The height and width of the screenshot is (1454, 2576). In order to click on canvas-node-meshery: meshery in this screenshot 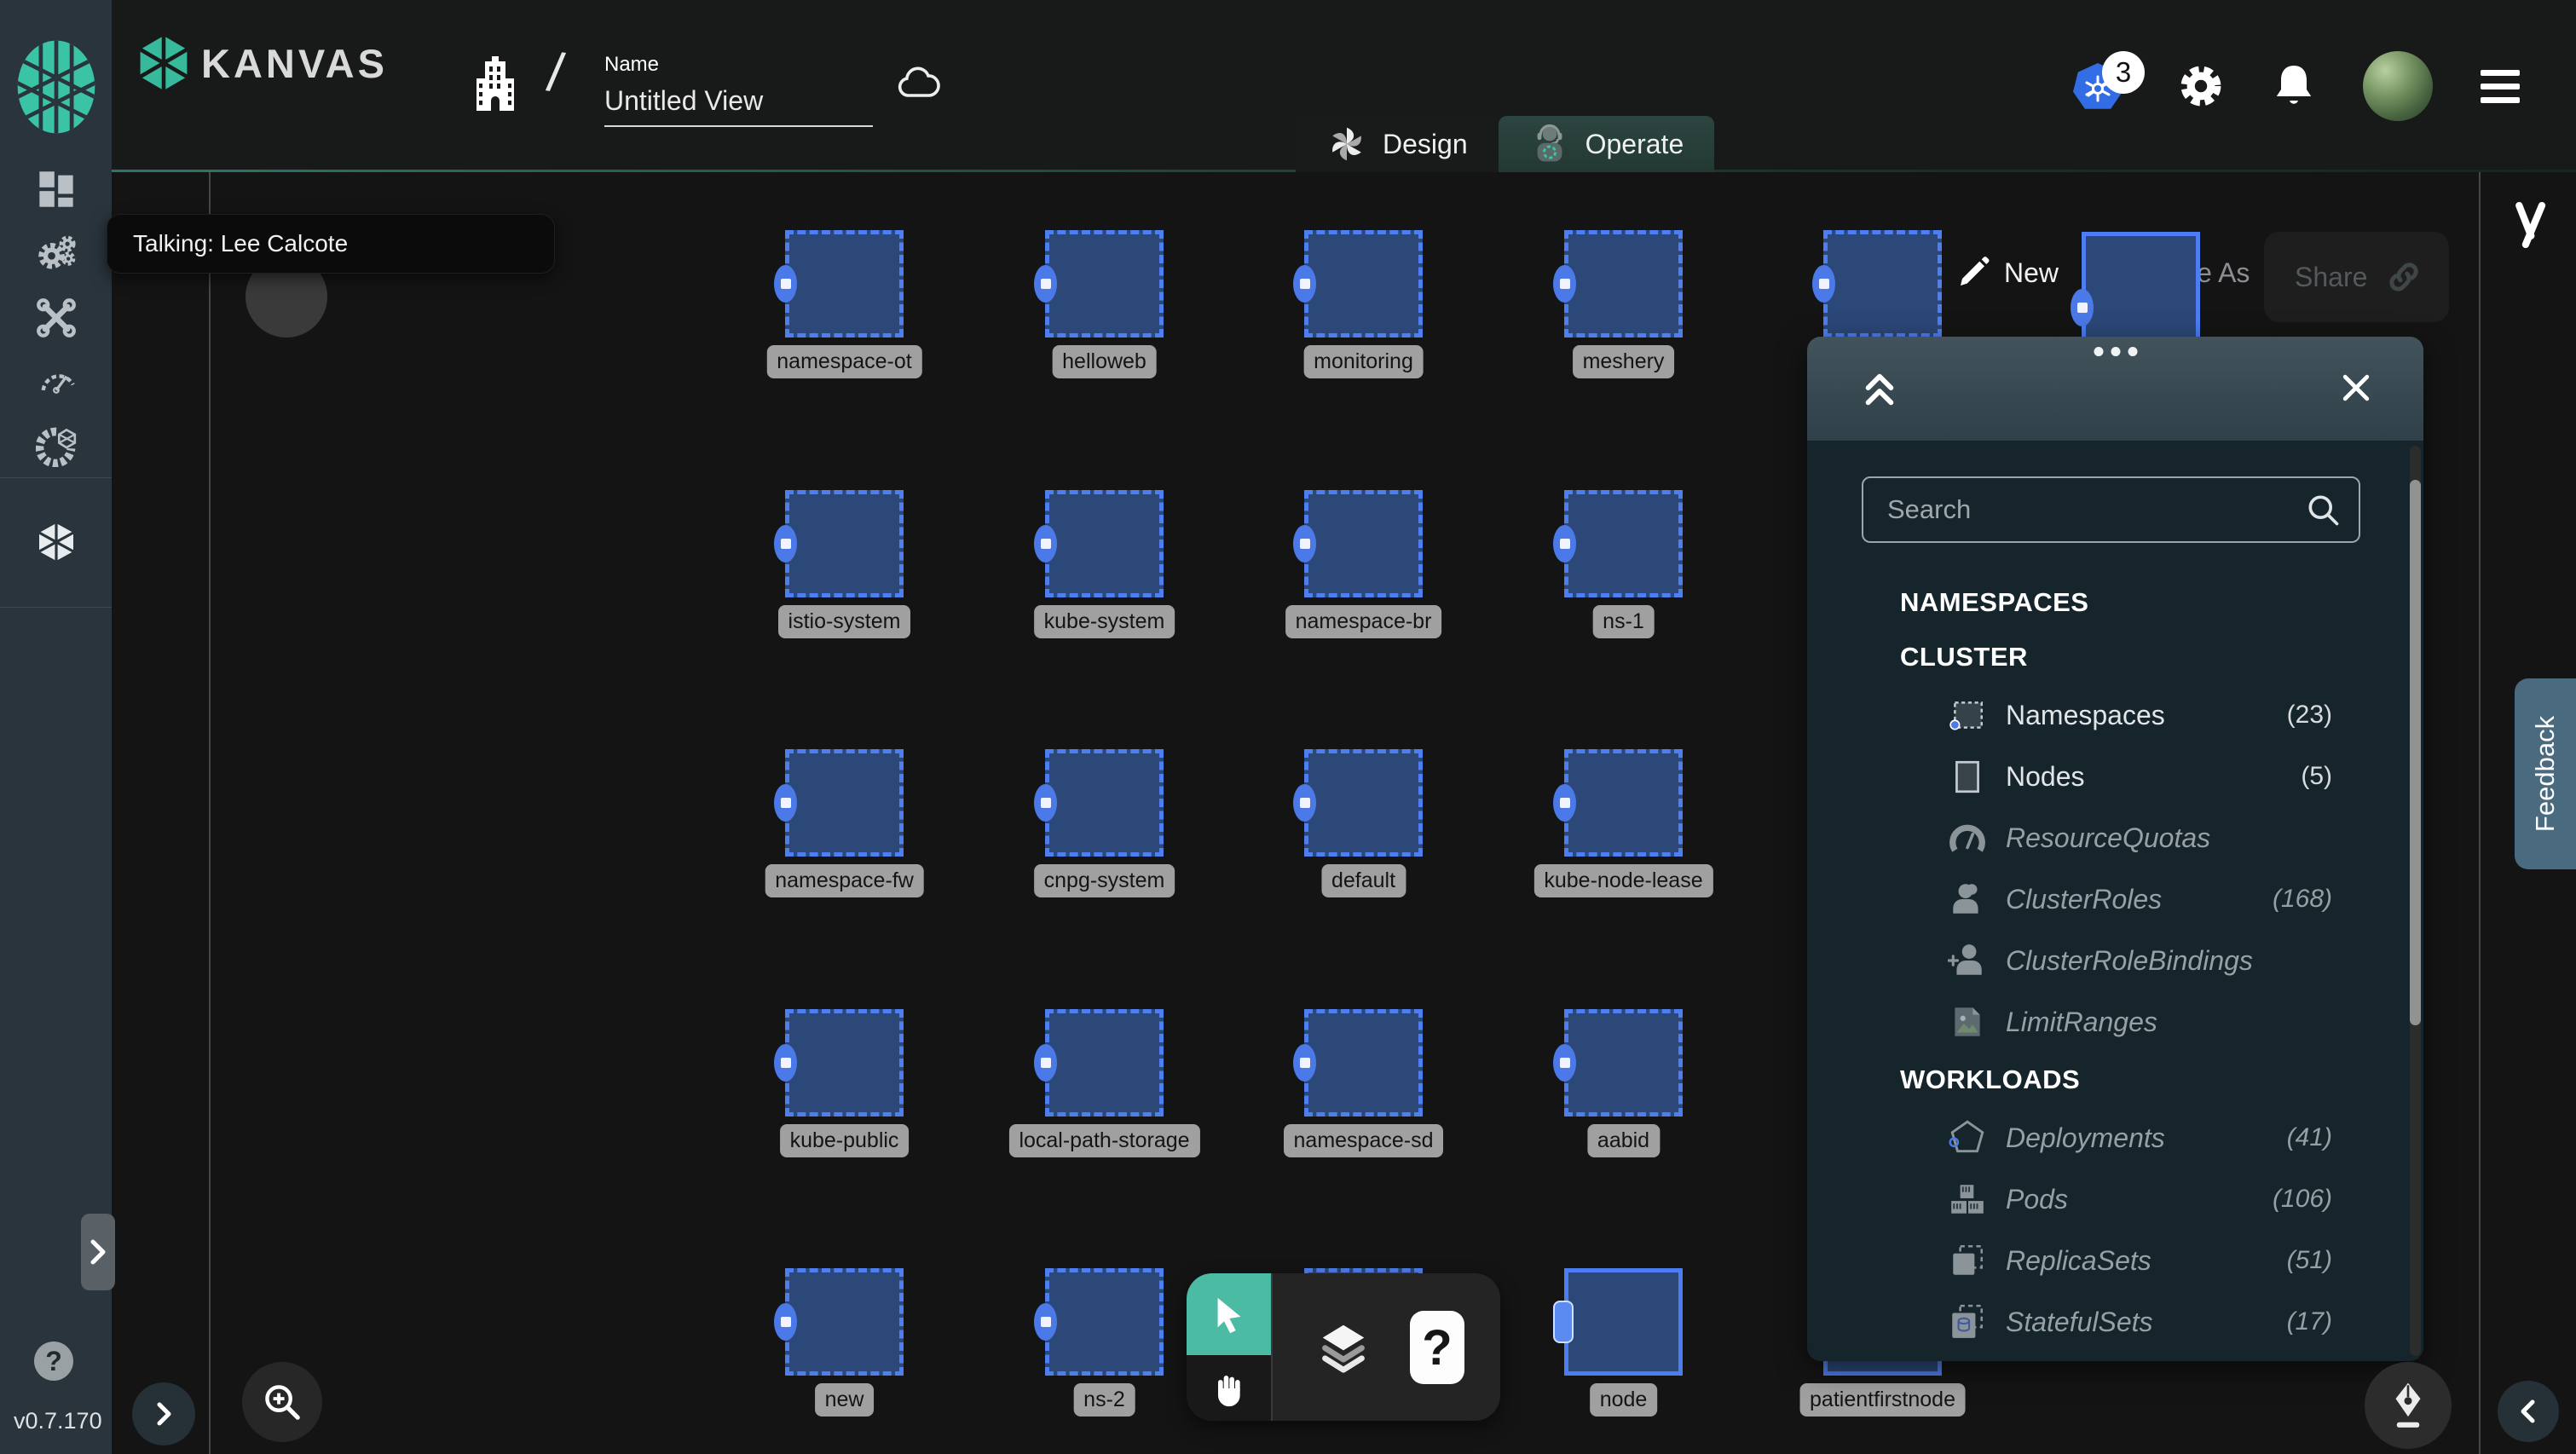, I will do `click(1618, 304)`.